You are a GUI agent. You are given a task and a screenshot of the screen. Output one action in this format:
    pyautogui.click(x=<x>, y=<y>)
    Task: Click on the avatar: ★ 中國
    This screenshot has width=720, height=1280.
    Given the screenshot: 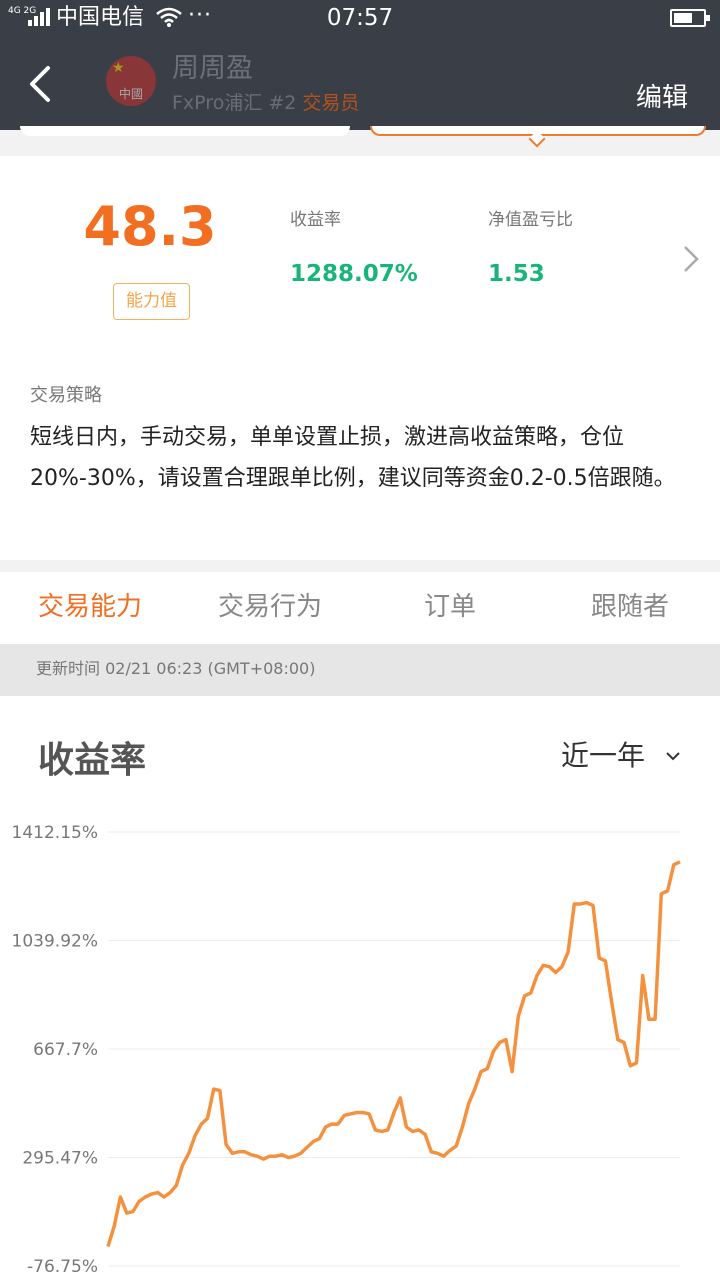 What is the action you would take?
    pyautogui.click(x=131, y=81)
    